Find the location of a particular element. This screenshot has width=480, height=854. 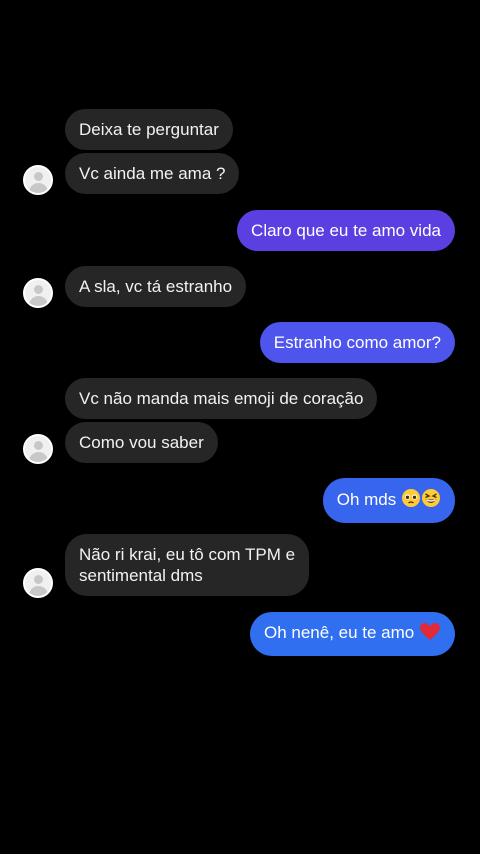

message-incoming: Como vou saber is located at coordinates (141, 442).